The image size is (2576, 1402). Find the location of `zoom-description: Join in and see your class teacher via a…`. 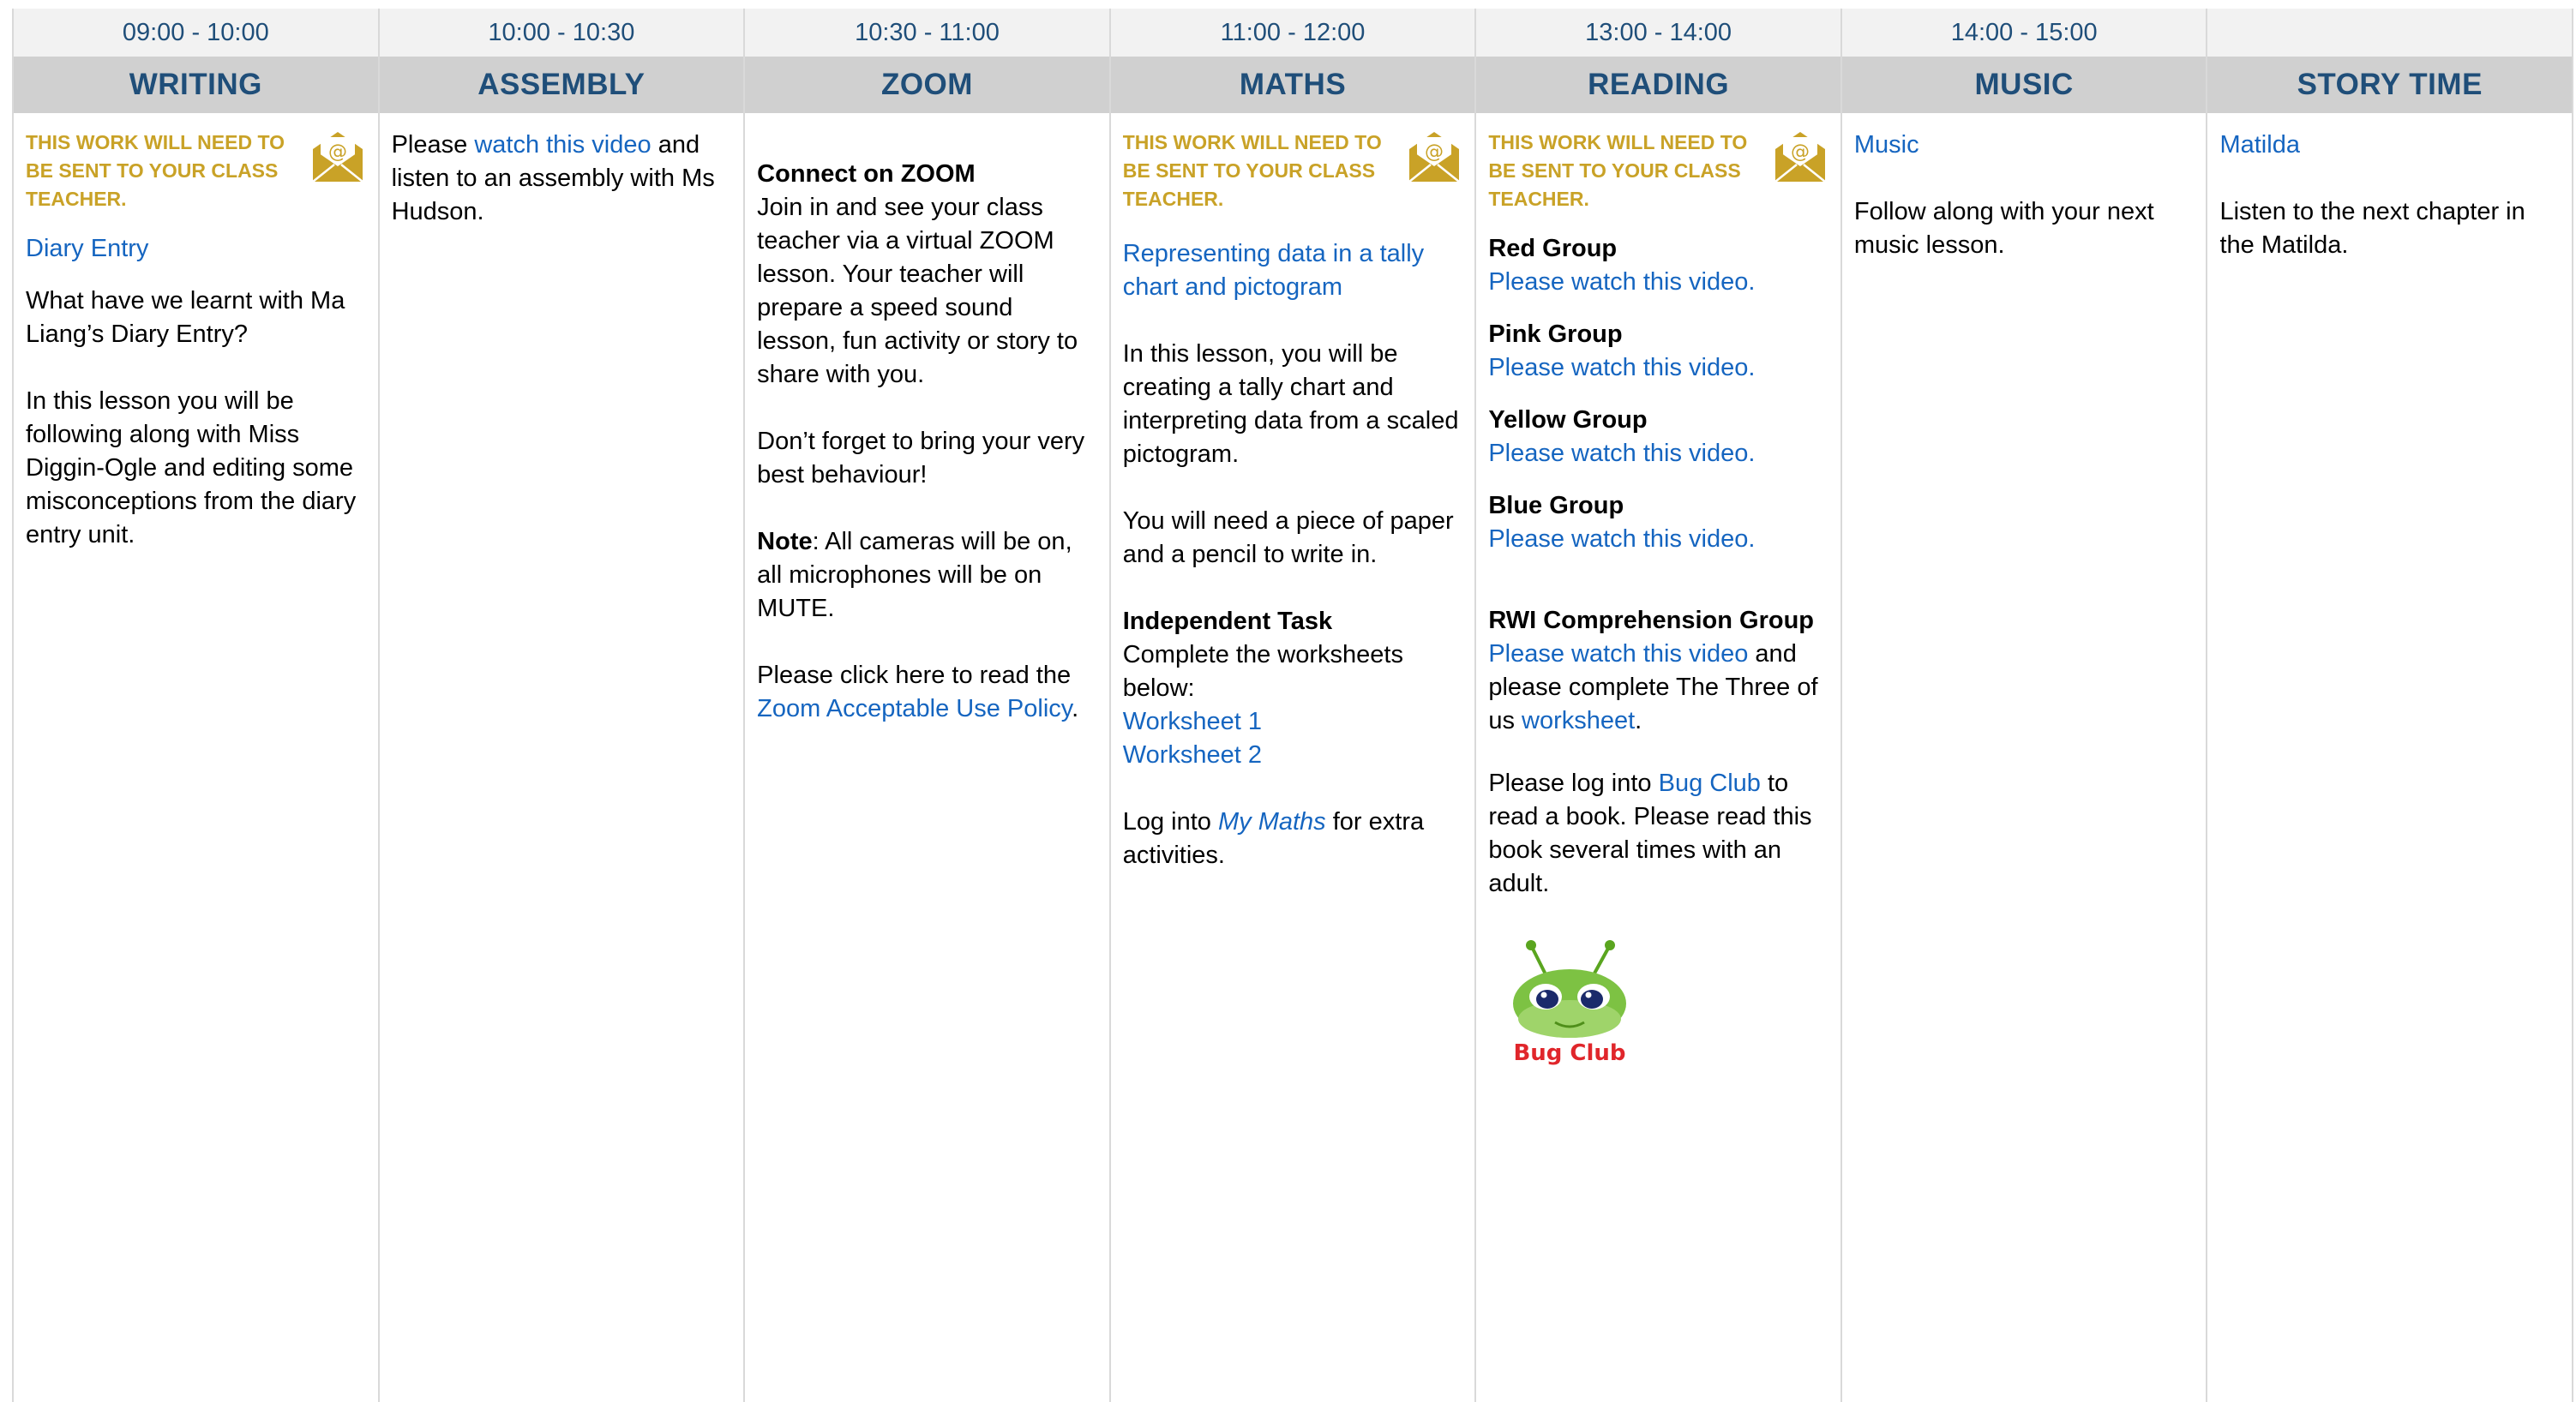

zoom-description: Join in and see your class teacher via a… is located at coordinates (917, 291).